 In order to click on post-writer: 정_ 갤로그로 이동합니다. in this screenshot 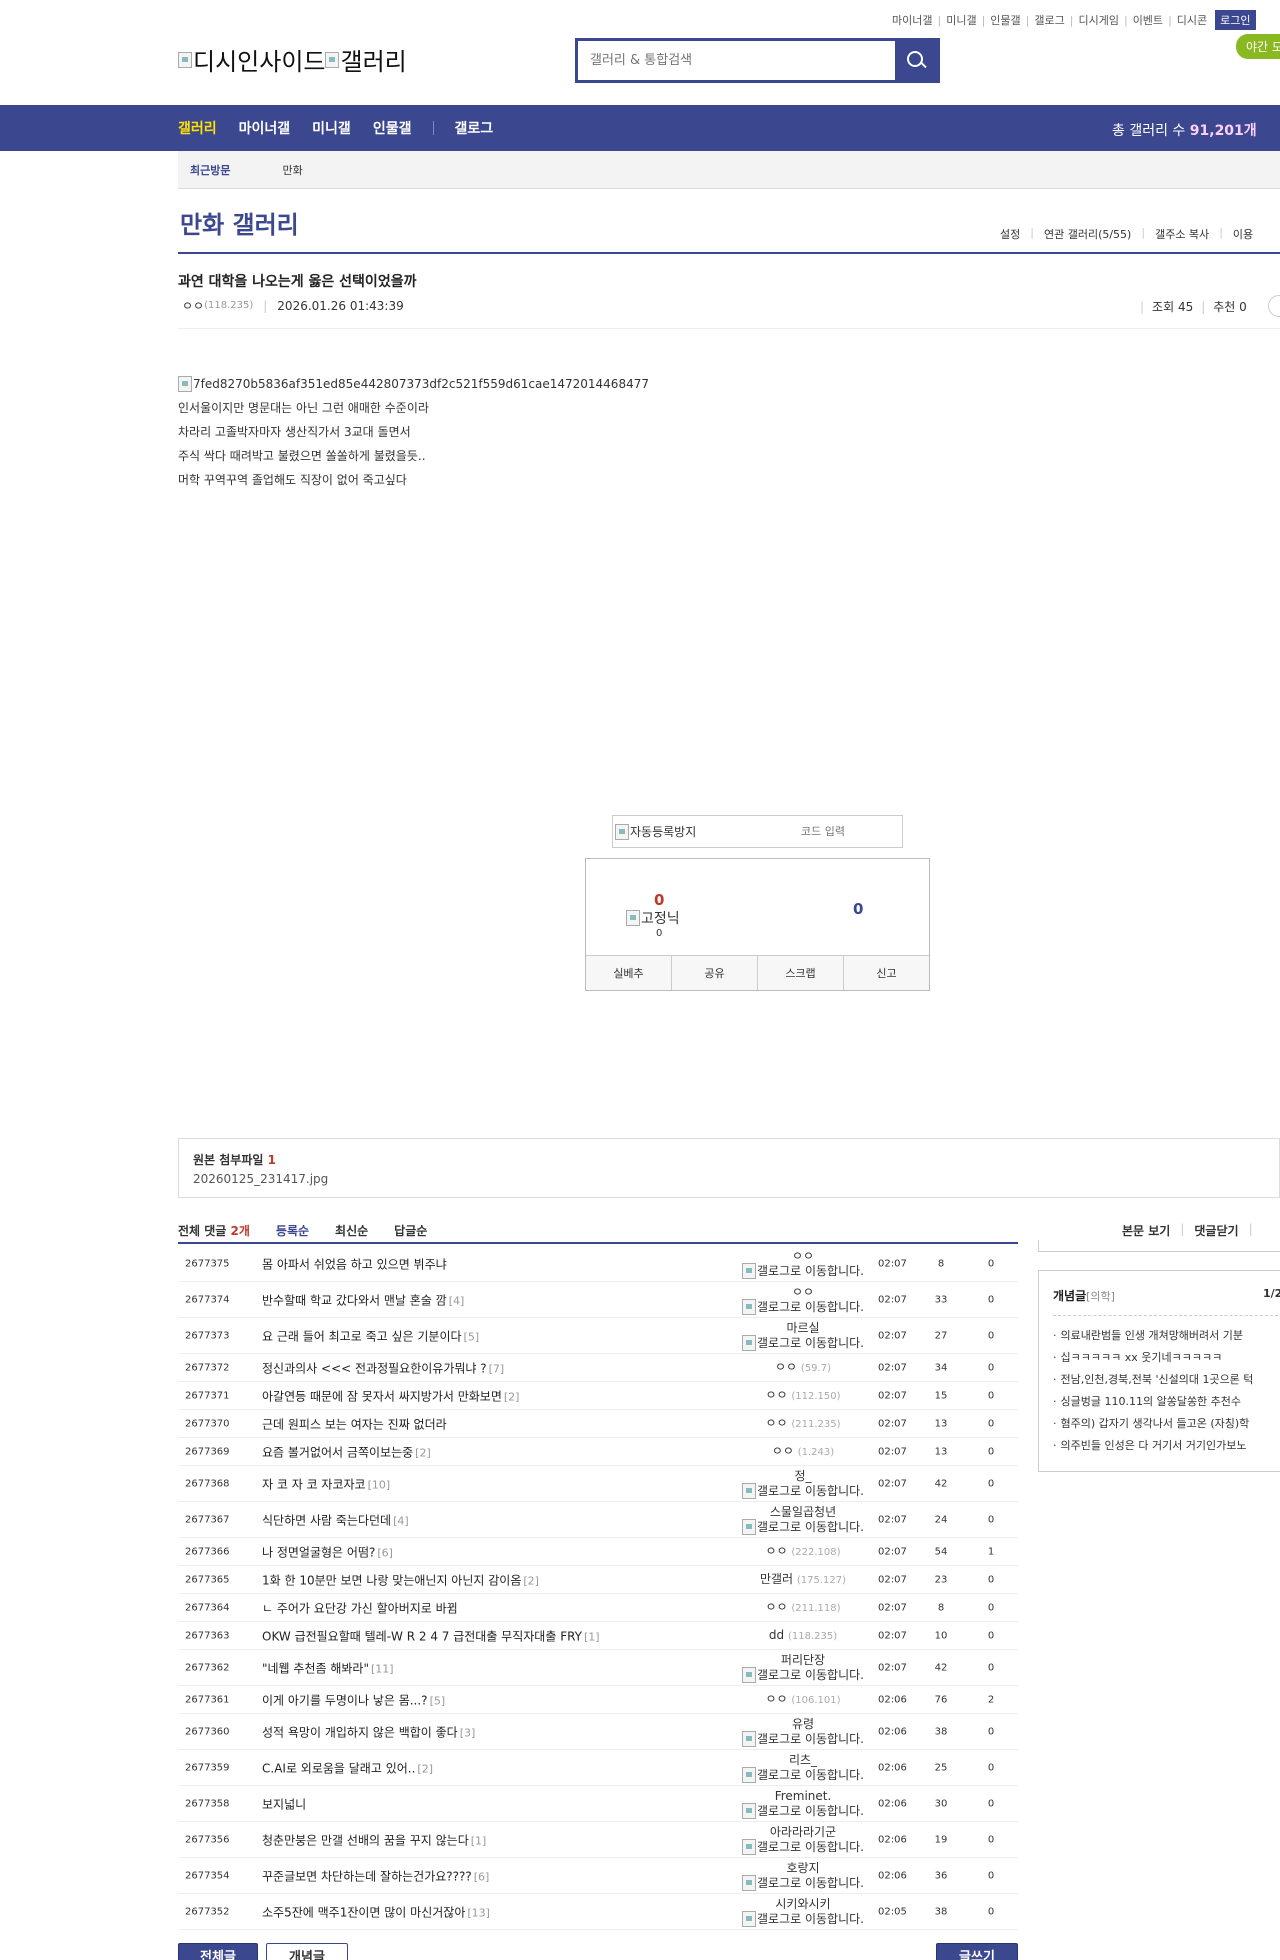, I will do `click(803, 1484)`.